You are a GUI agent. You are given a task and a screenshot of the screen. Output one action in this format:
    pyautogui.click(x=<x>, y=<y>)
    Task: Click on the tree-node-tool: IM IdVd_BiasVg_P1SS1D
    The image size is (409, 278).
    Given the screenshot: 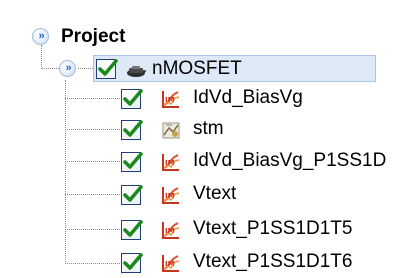 What is the action you would take?
    pyautogui.click(x=204, y=162)
    